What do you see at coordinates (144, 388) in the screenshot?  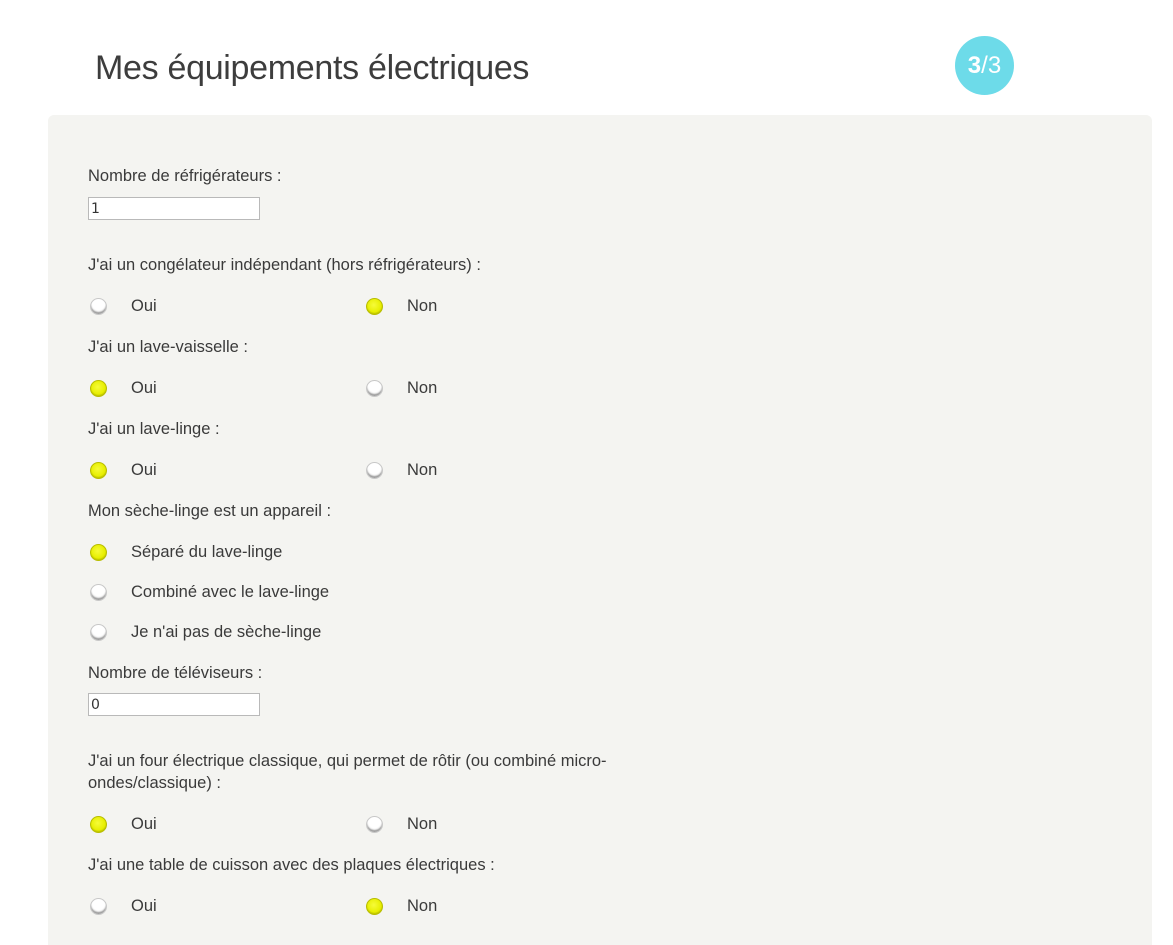 I see `dishwasher-yes-label: Oui` at bounding box center [144, 388].